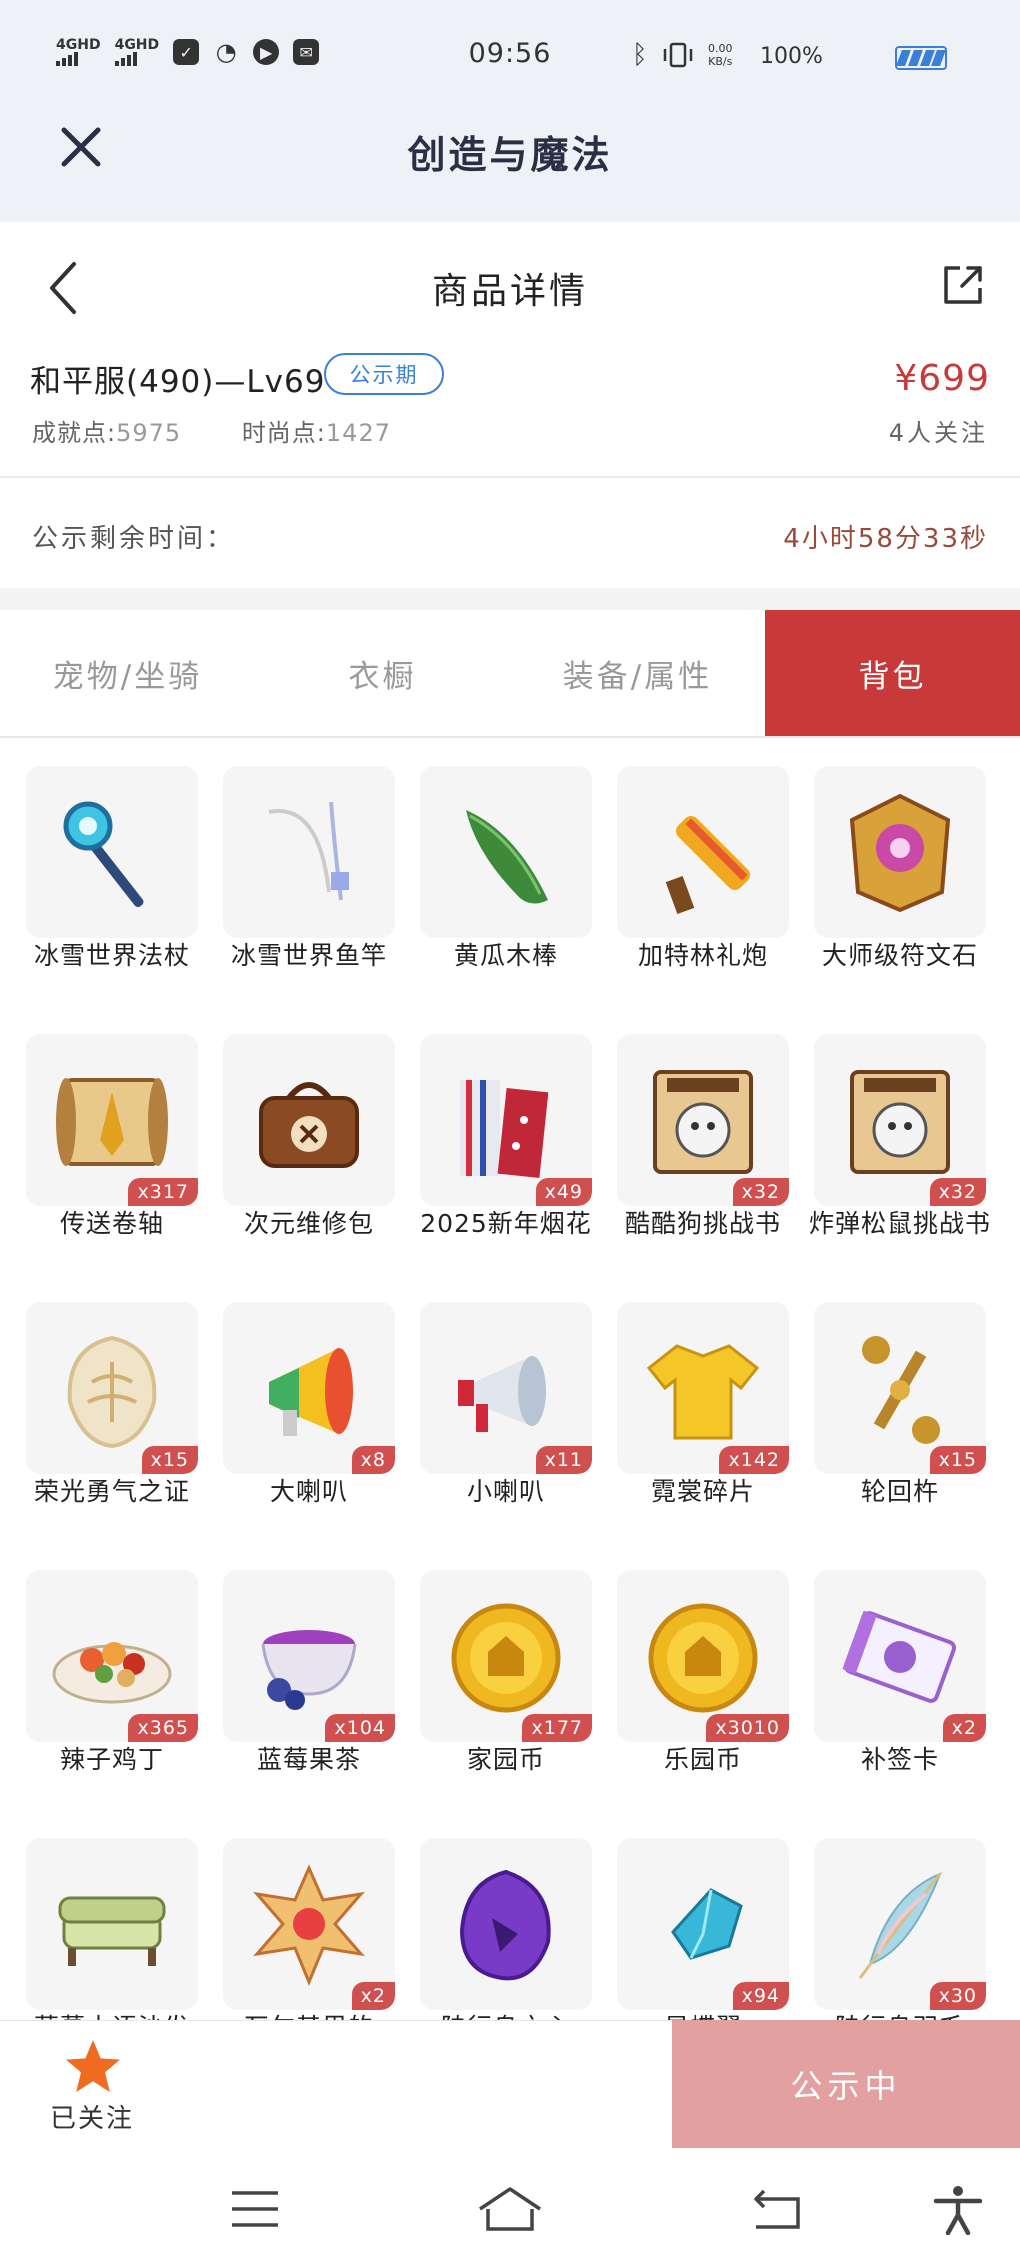 This screenshot has width=1020, height=2267. What do you see at coordinates (308, 955) in the screenshot?
I see `item-name: 冰雪世界鱼竿` at bounding box center [308, 955].